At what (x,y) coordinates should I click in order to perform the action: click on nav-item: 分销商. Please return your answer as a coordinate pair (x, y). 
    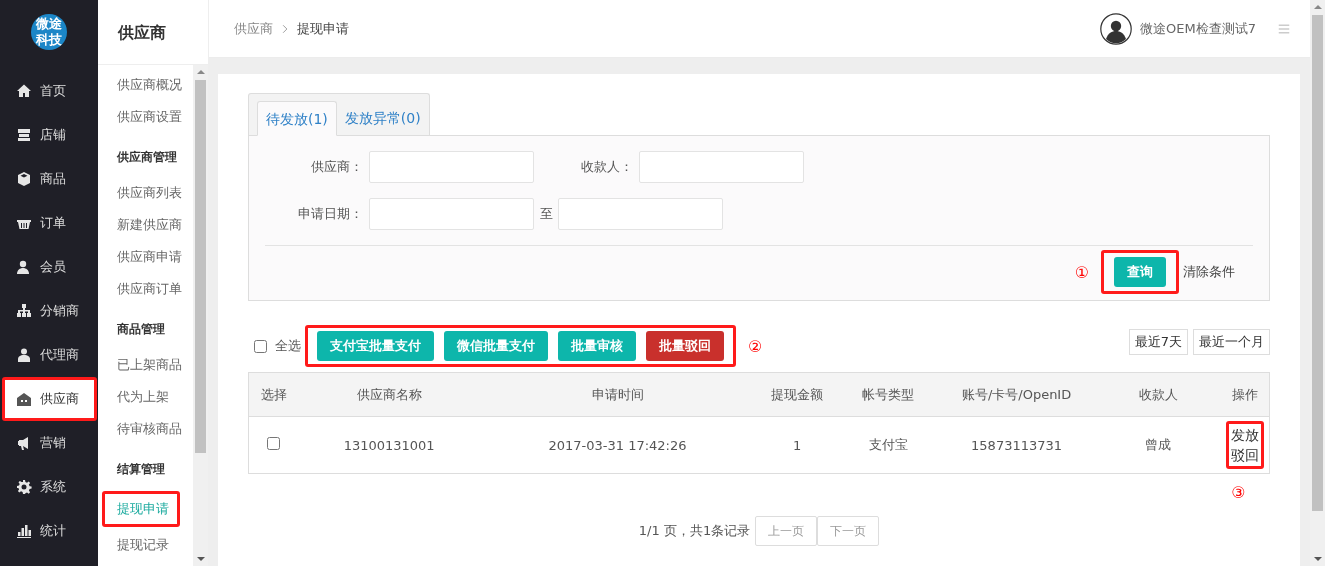
    Looking at the image, I should click on (49, 311).